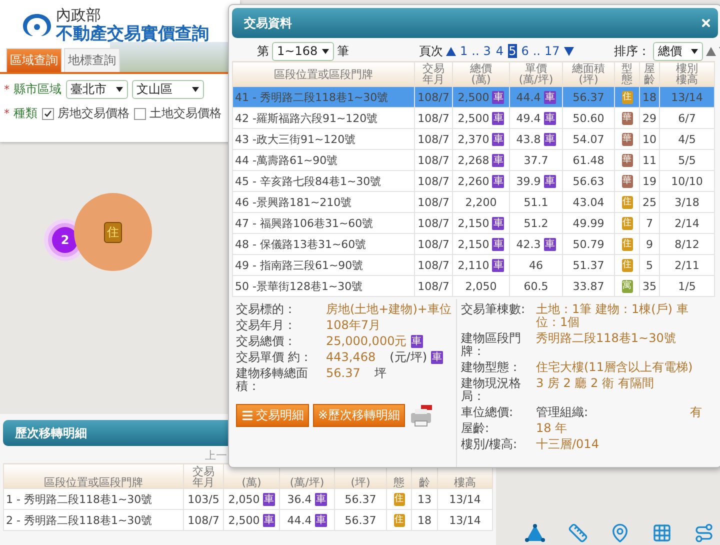 The image size is (720, 545). I want to click on price-text: 2,370, so click(474, 139).